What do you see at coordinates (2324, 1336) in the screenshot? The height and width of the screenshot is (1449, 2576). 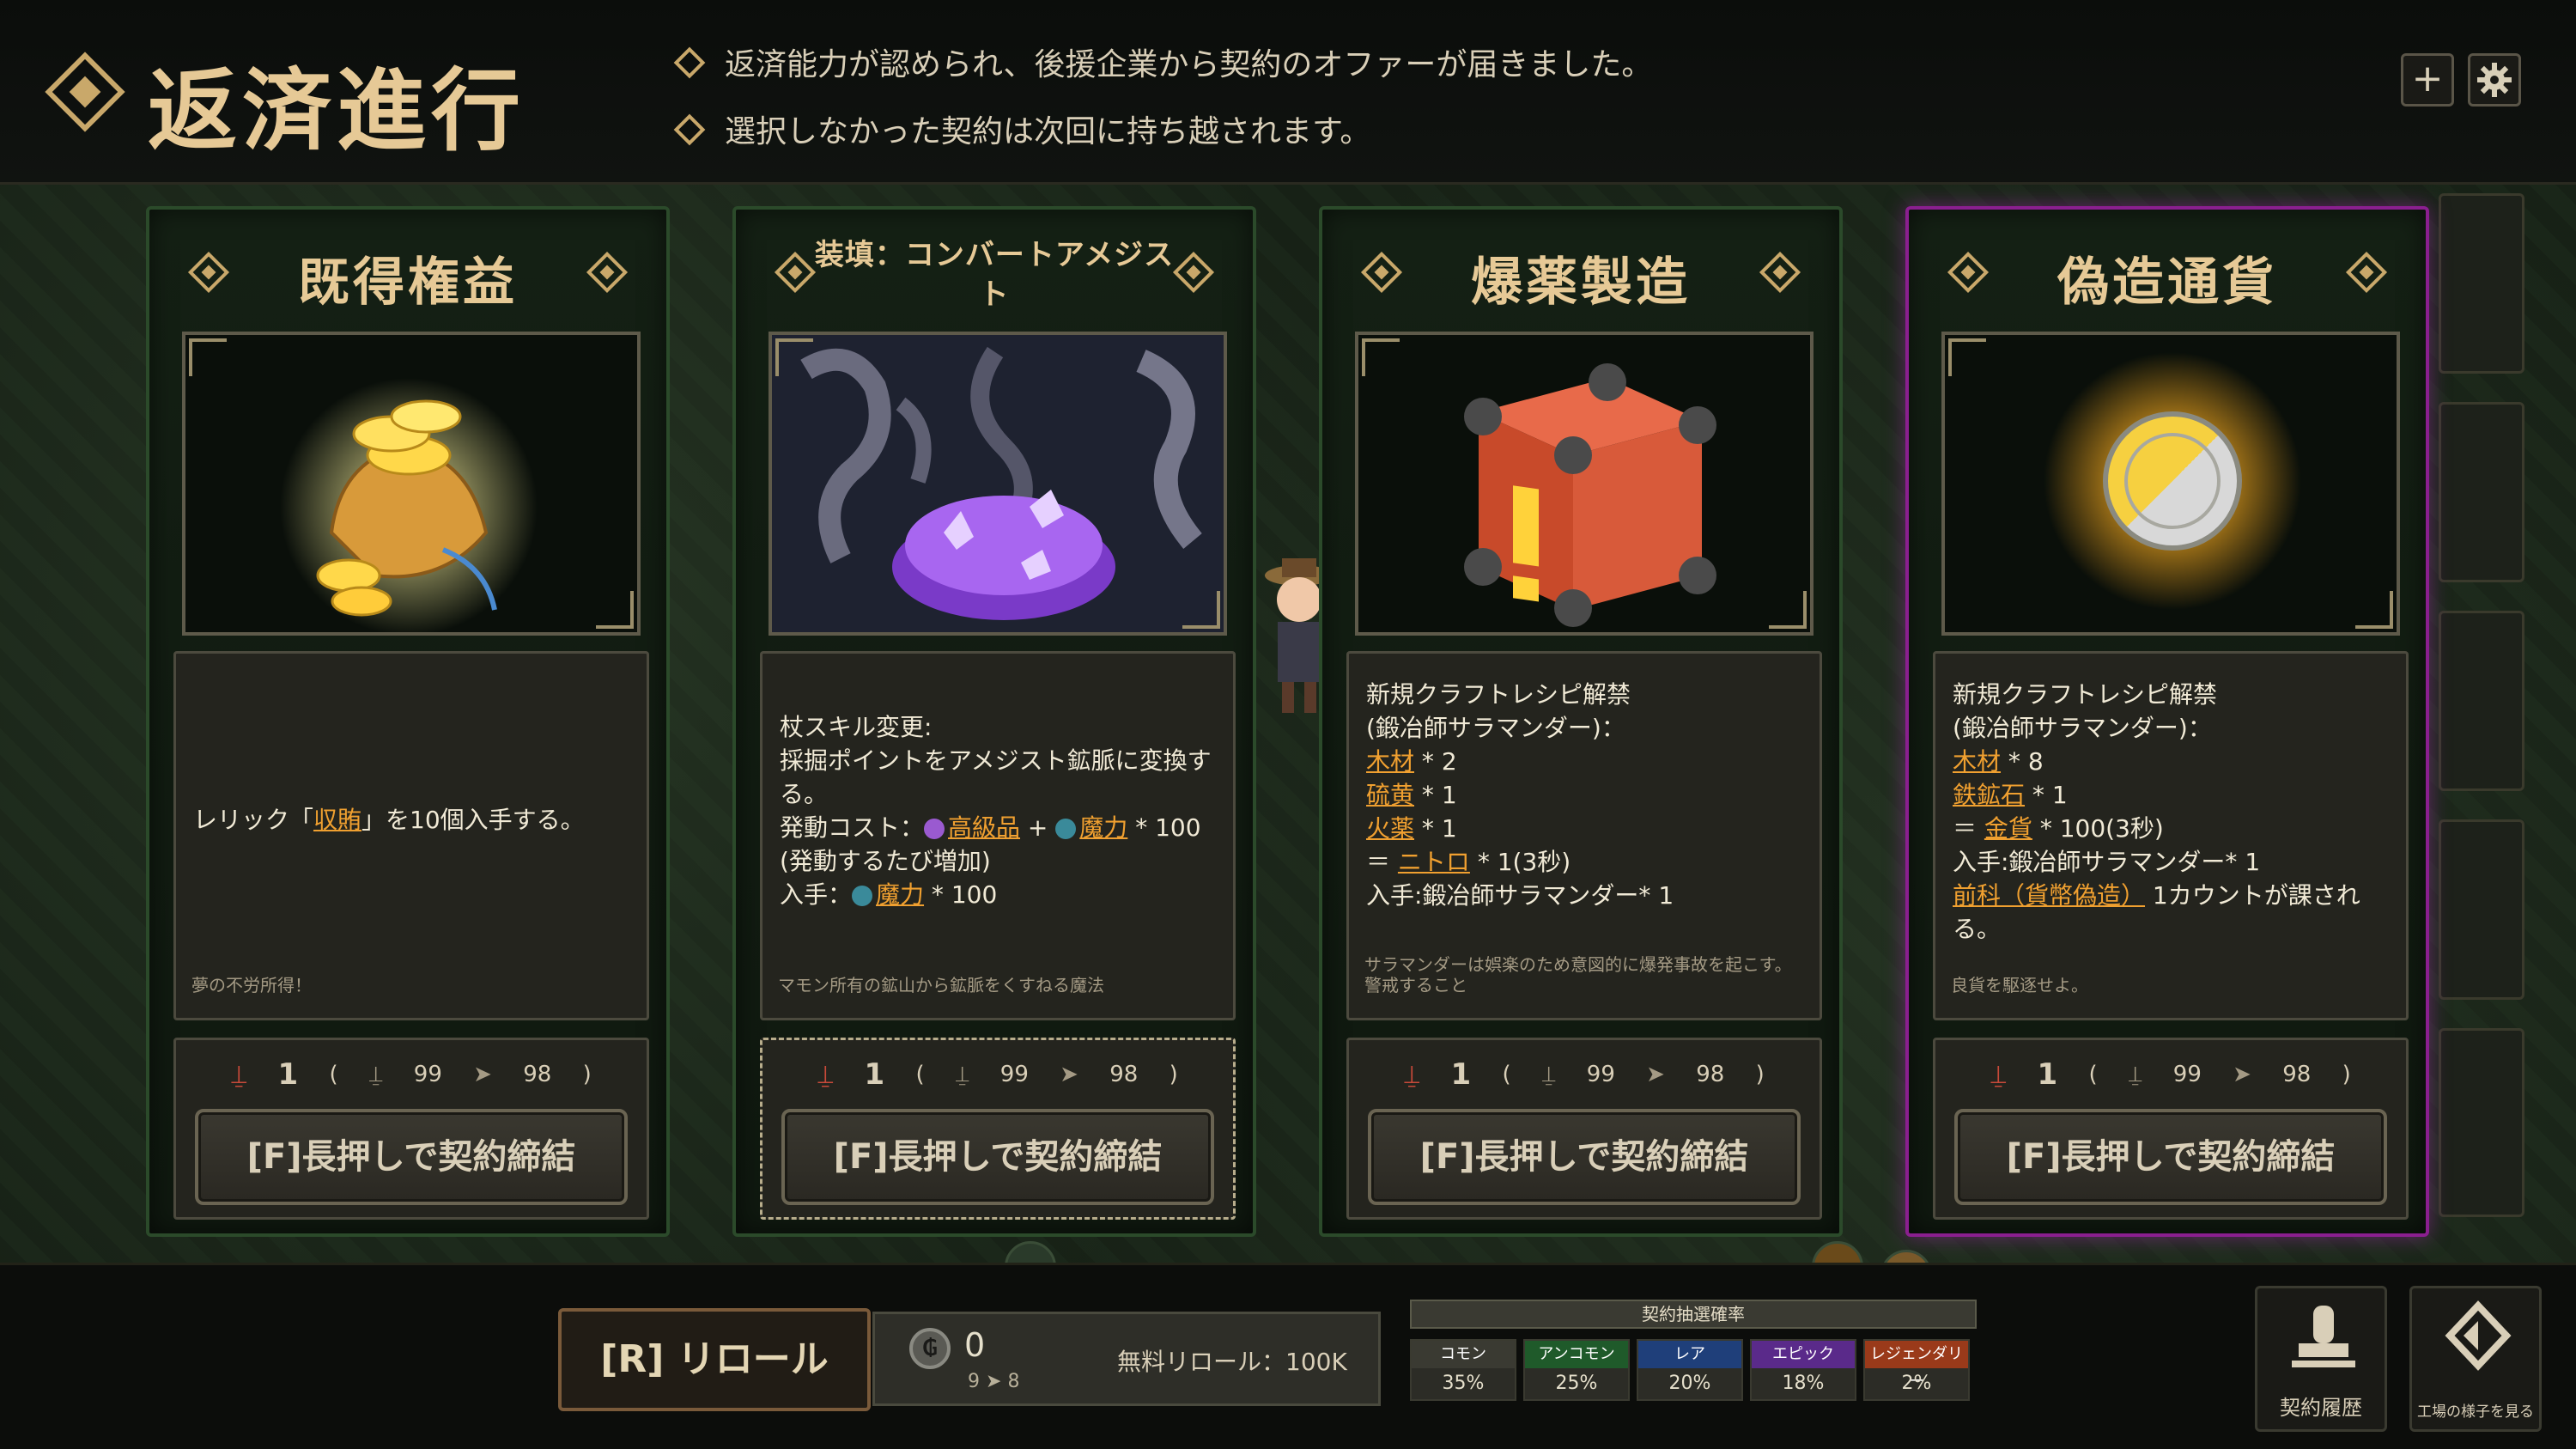 I see `stamp-icon` at bounding box center [2324, 1336].